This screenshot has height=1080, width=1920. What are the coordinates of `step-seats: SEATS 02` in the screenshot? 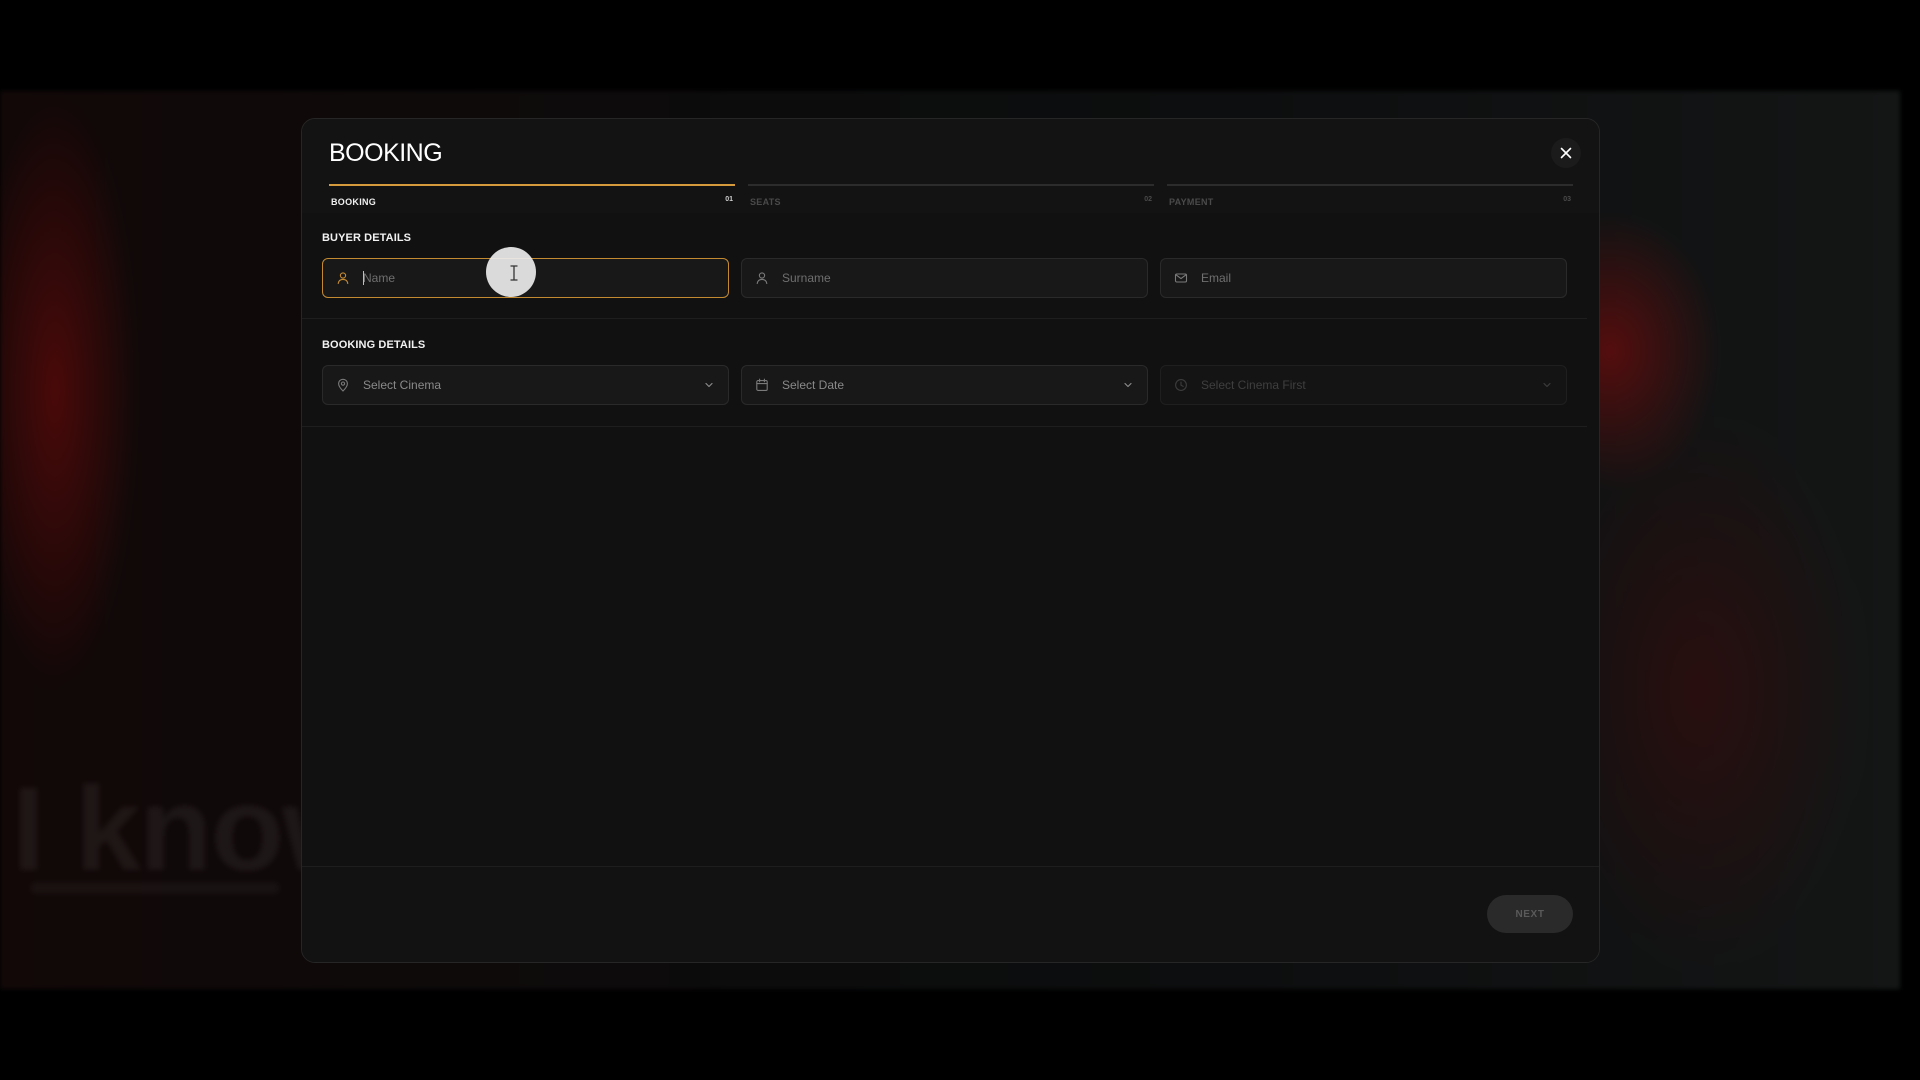 It's located at (951, 196).